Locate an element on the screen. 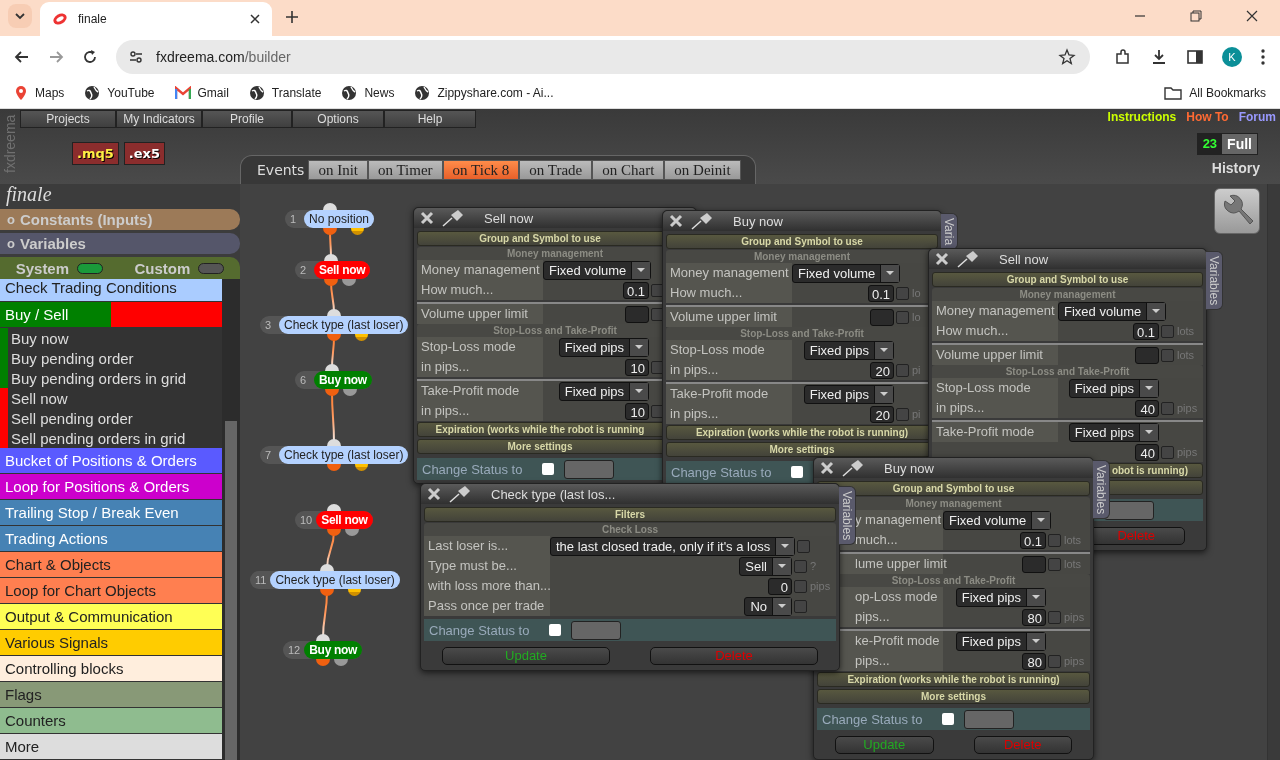 The image size is (1280, 760). flow-node: 12 Buy now is located at coordinates (323, 650).